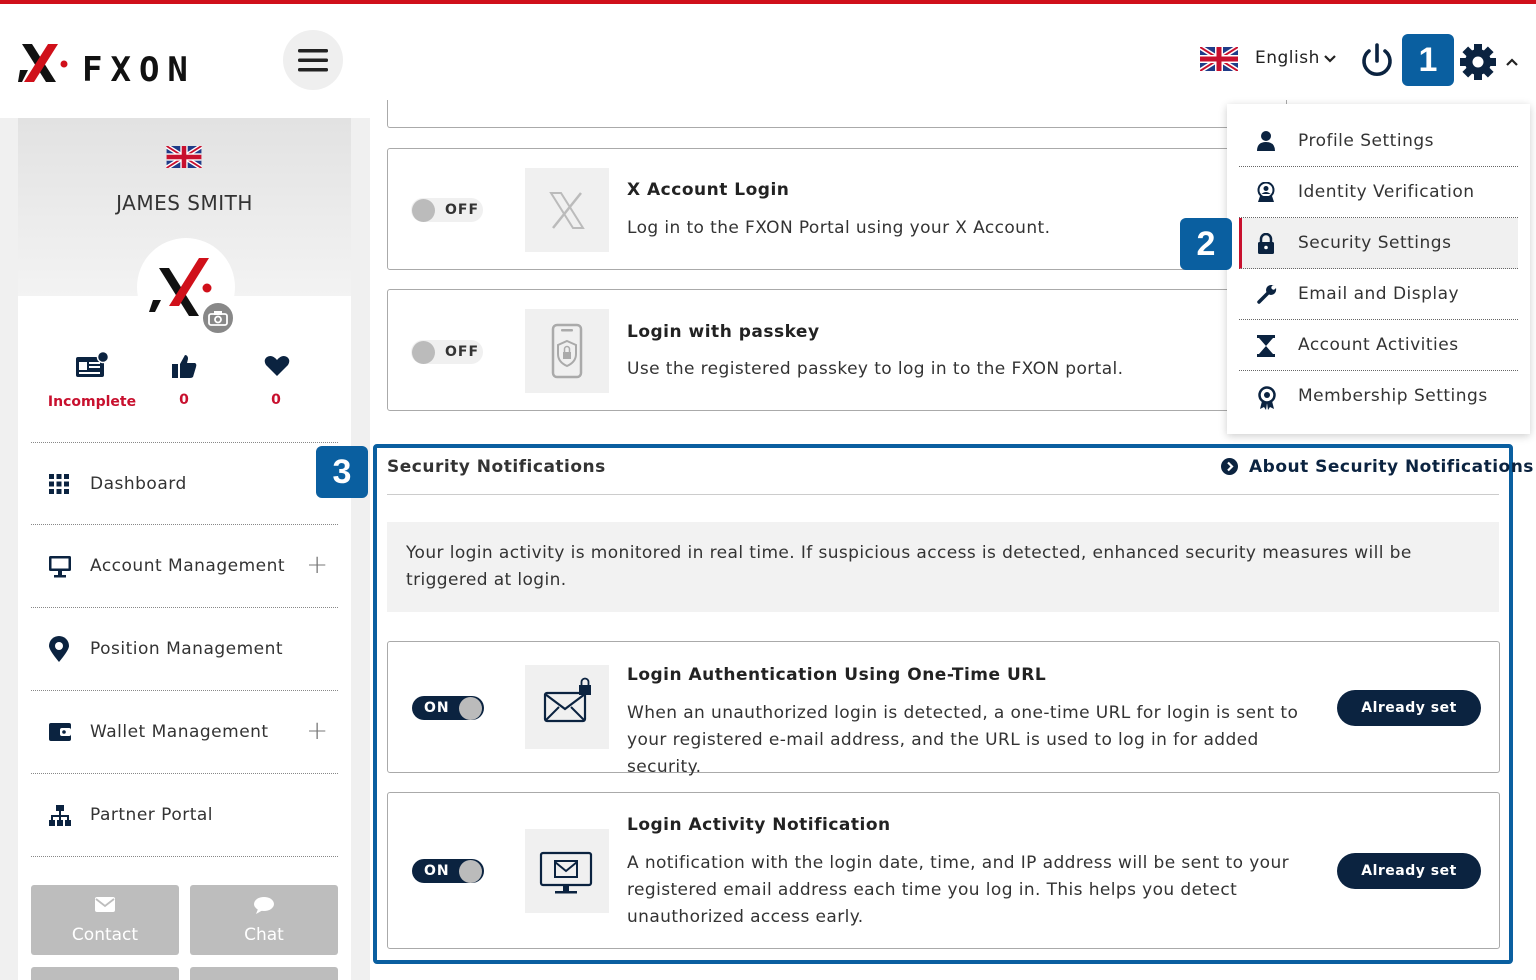  What do you see at coordinates (1377, 61) in the screenshot?
I see `logout-power-icon` at bounding box center [1377, 61].